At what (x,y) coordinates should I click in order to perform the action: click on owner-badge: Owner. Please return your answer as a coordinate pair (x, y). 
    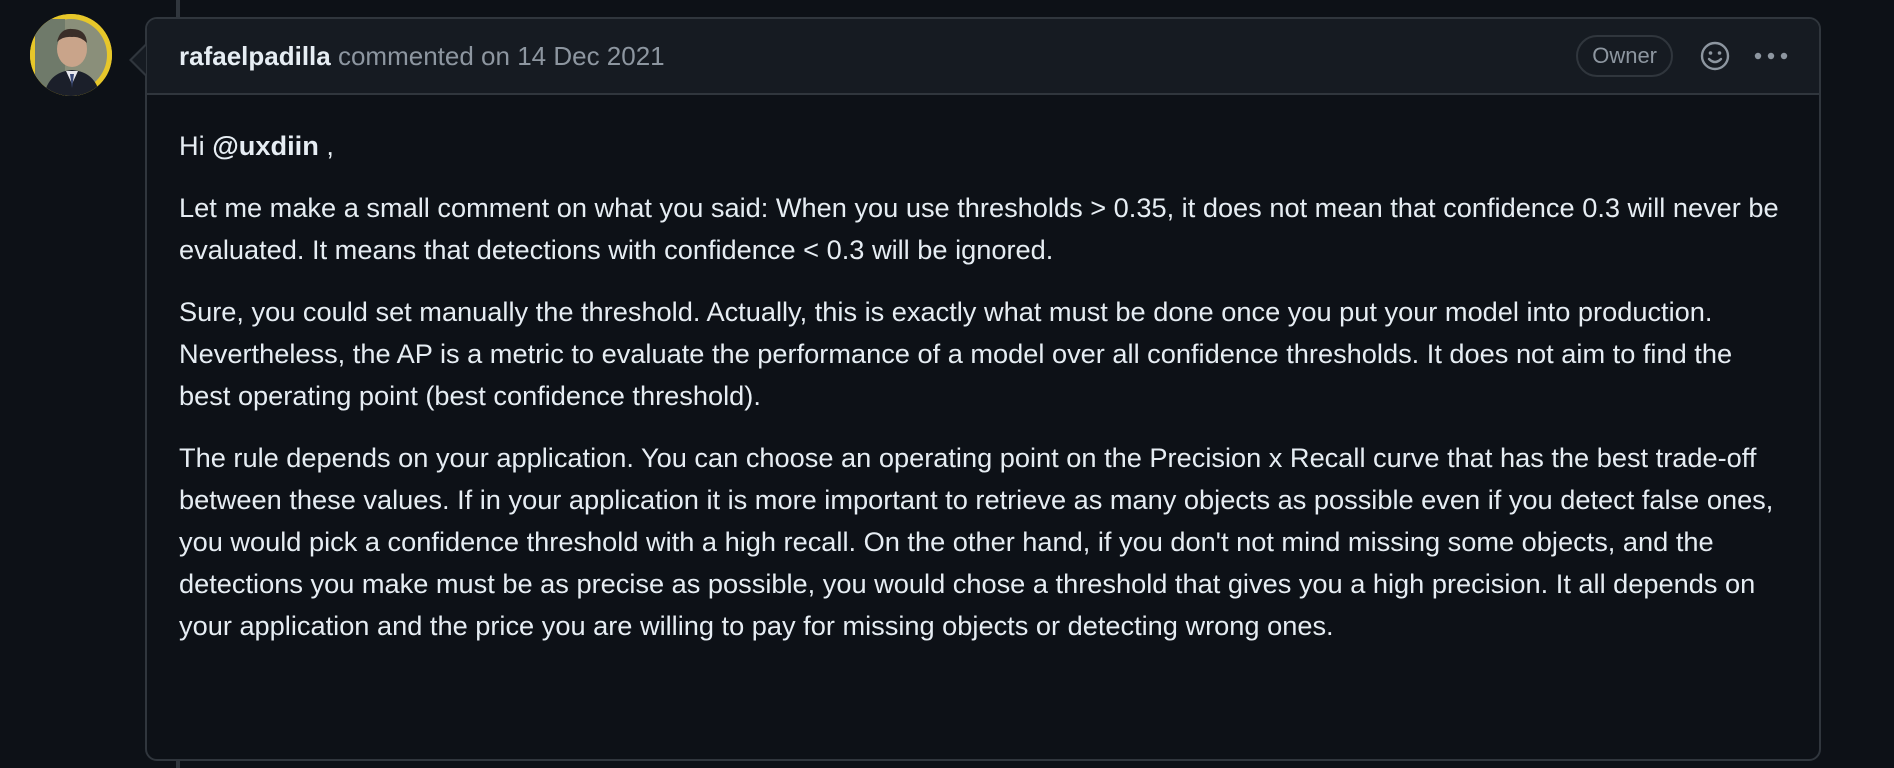
    Looking at the image, I should click on (1624, 56).